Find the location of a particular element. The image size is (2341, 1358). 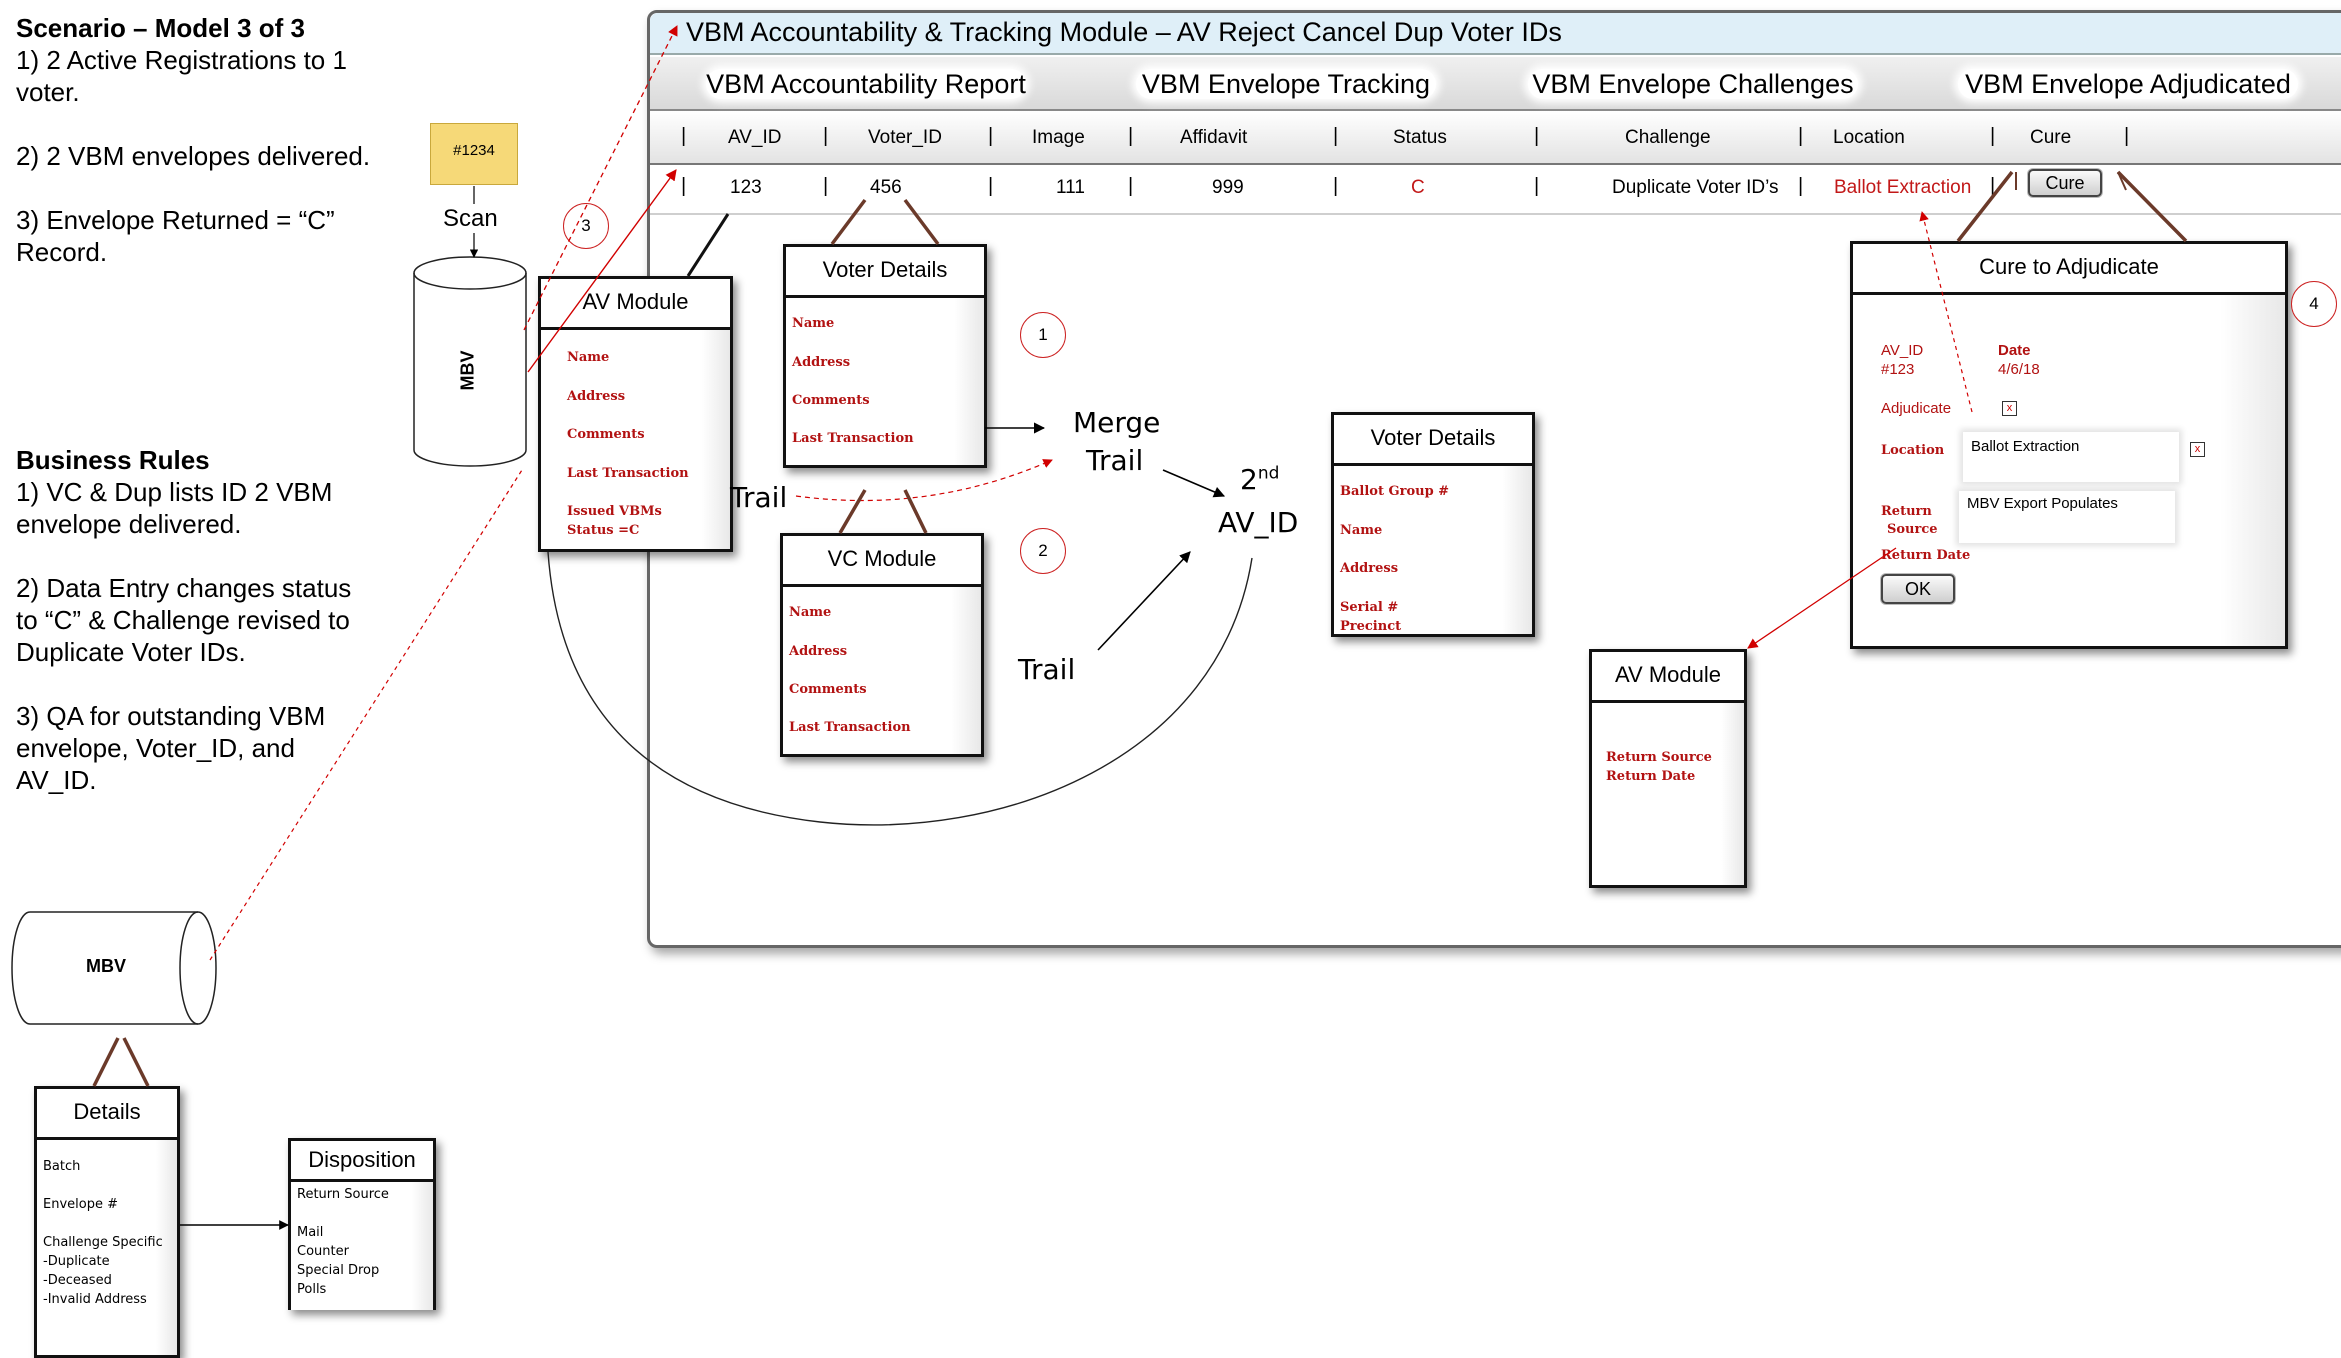

scenario-line-1: 1) 2 Active Registrations to 1 voter. is located at coordinates (181, 76).